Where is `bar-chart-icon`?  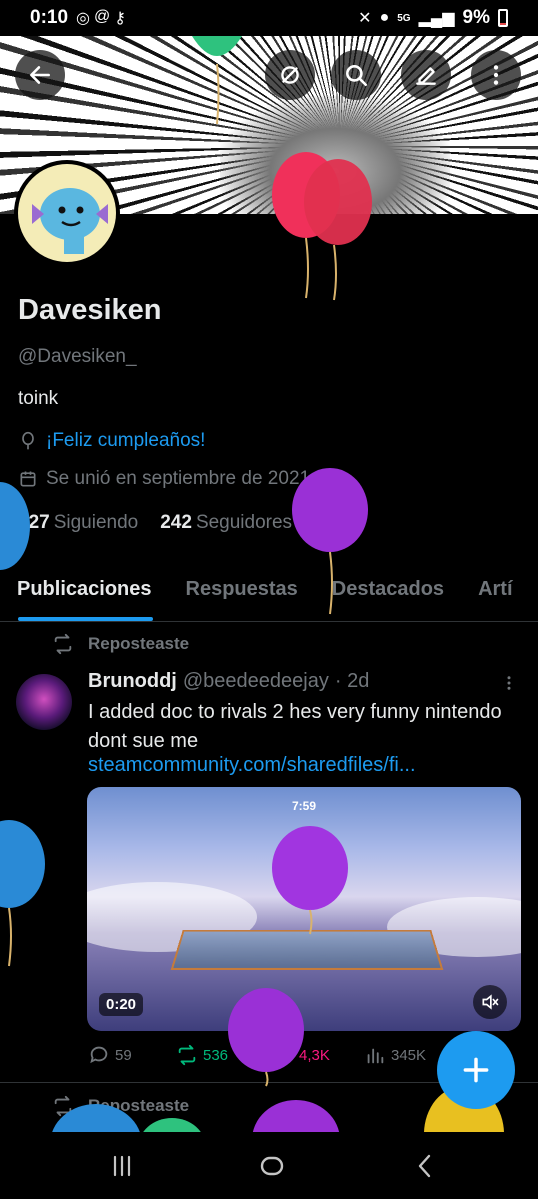
bar-chart-icon is located at coordinates (375, 1056).